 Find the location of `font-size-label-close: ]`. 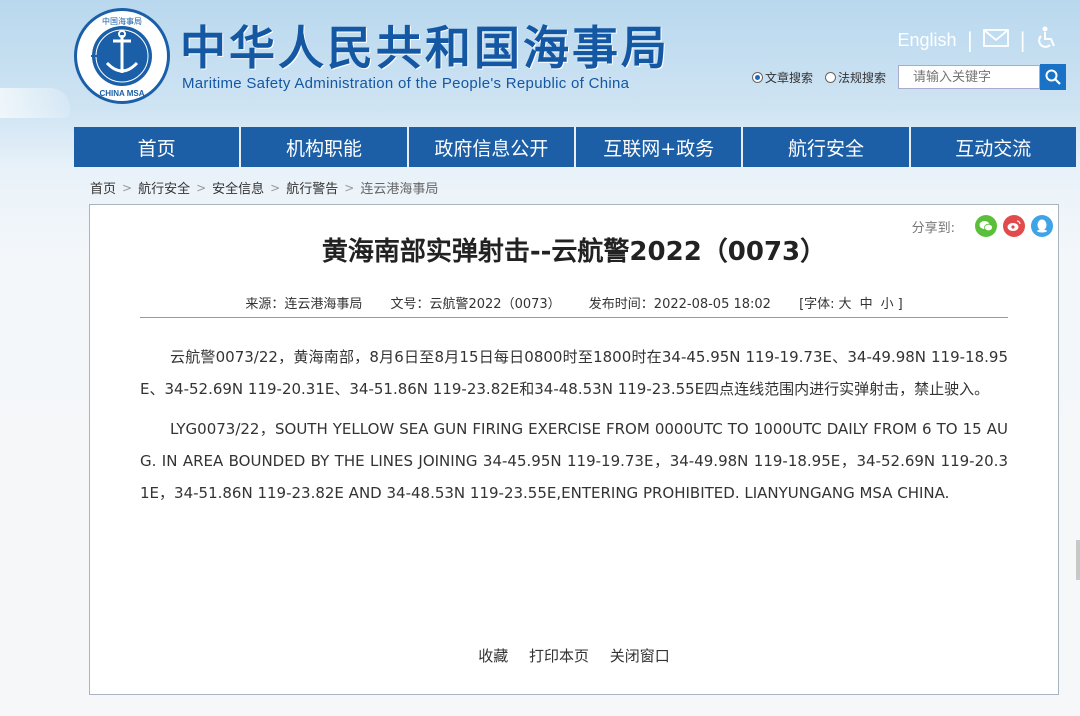

font-size-label-close: ] is located at coordinates (900, 304).